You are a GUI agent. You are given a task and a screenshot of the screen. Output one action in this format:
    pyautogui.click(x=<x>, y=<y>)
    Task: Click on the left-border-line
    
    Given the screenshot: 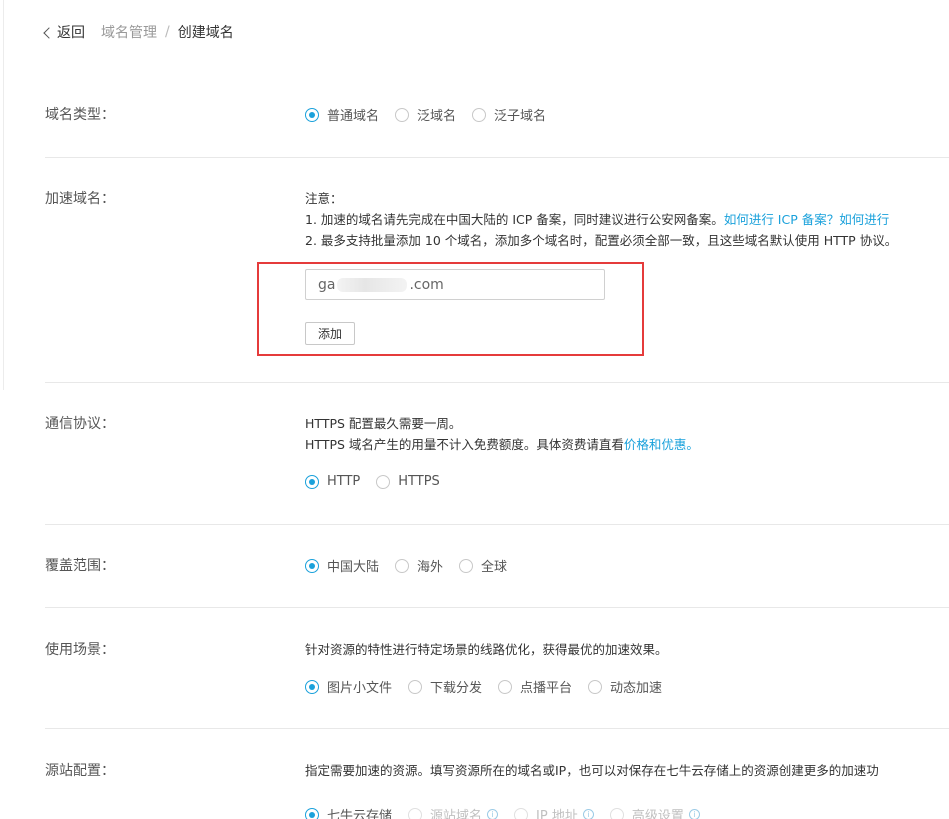 What is the action you would take?
    pyautogui.click(x=3, y=195)
    